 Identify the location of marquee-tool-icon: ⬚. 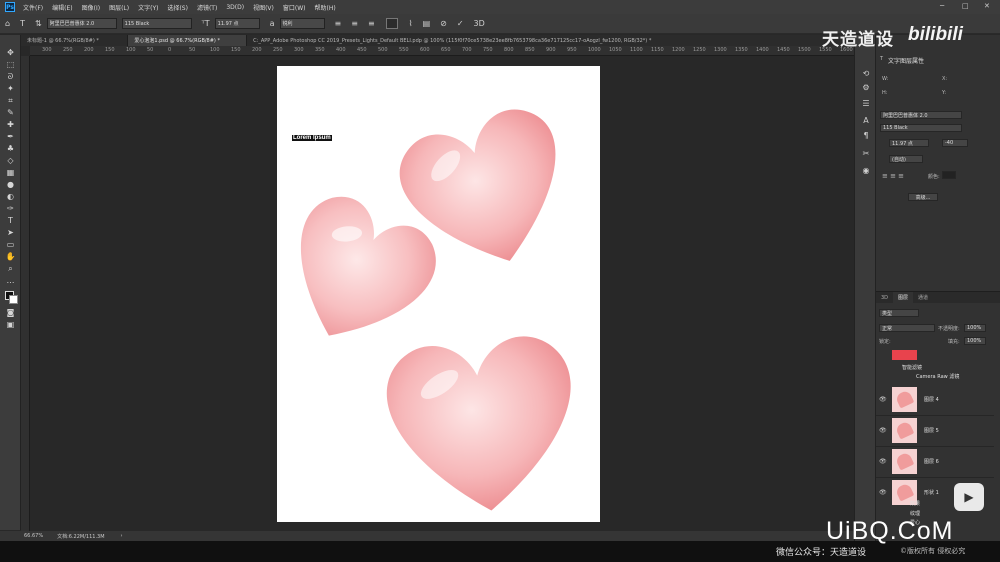
(10, 64).